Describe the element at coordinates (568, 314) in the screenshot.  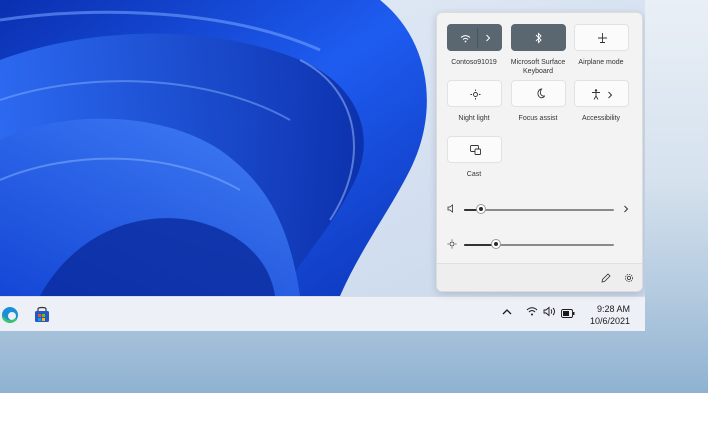
I see `battery-icon` at that location.